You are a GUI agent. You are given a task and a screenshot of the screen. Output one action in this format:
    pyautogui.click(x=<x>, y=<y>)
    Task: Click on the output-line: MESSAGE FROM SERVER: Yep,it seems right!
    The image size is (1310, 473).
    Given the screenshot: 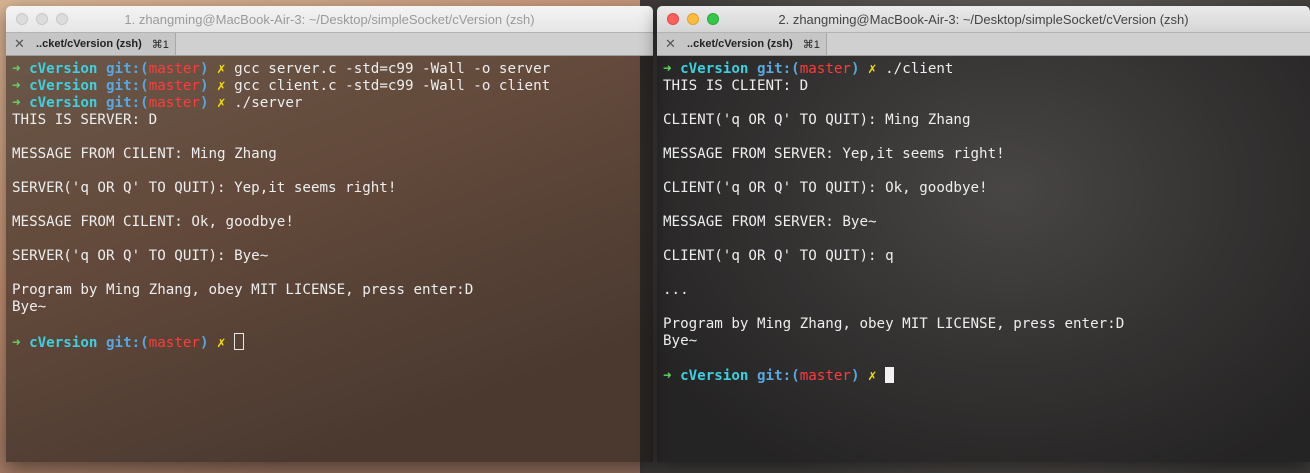 What is the action you would take?
    pyautogui.click(x=834, y=154)
    